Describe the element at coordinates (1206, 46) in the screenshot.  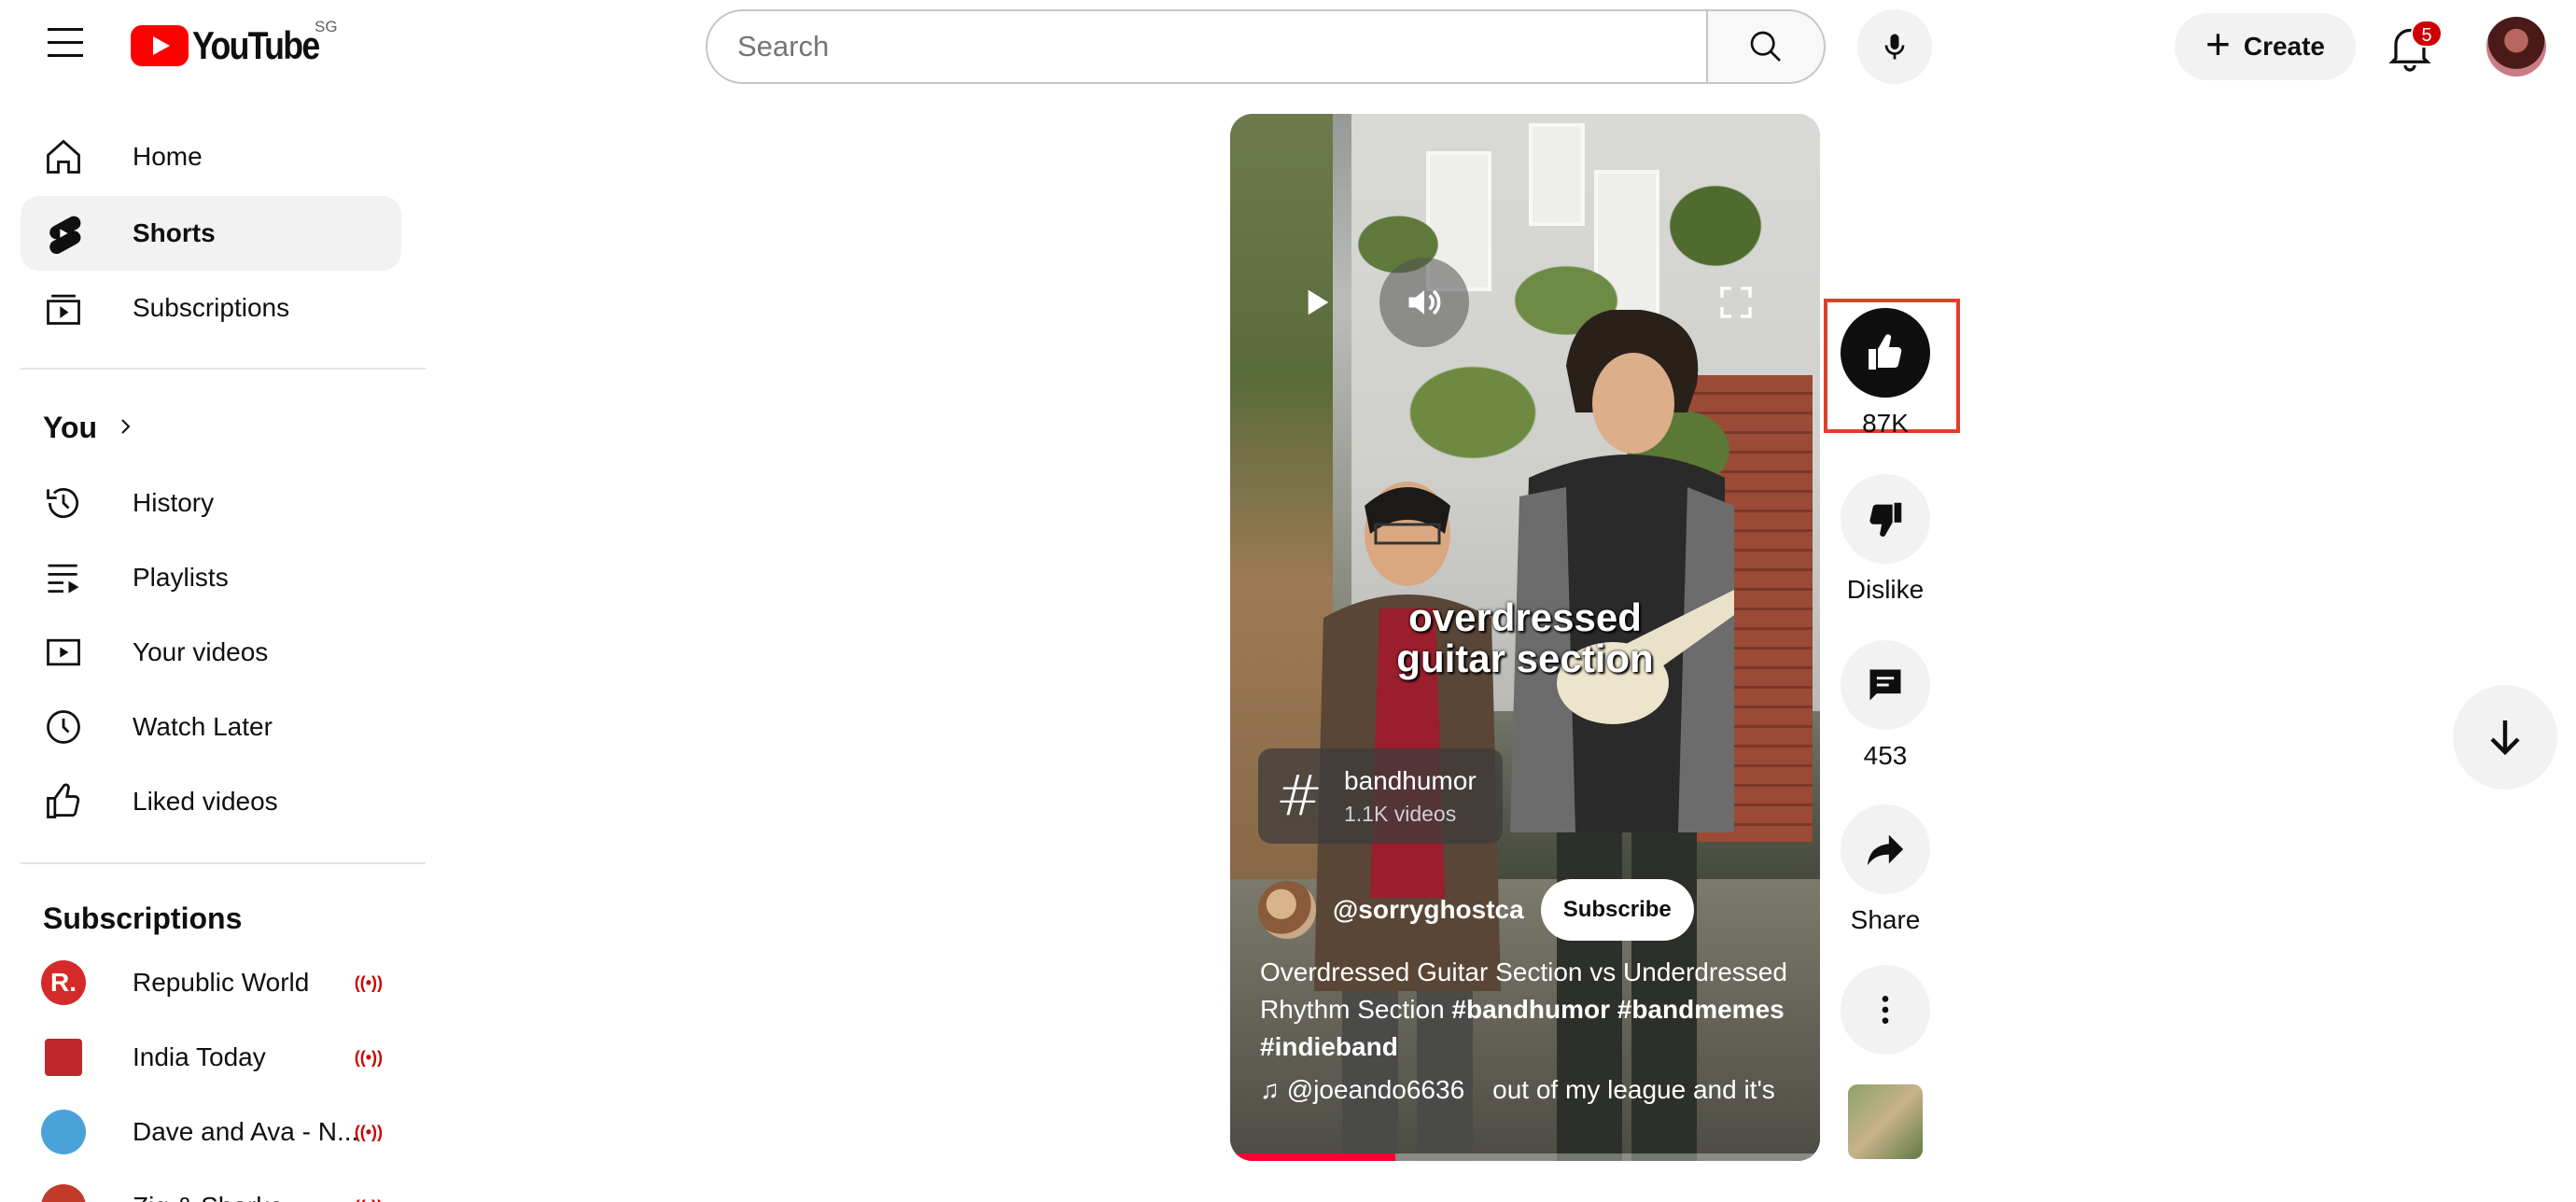
I see `search-input` at that location.